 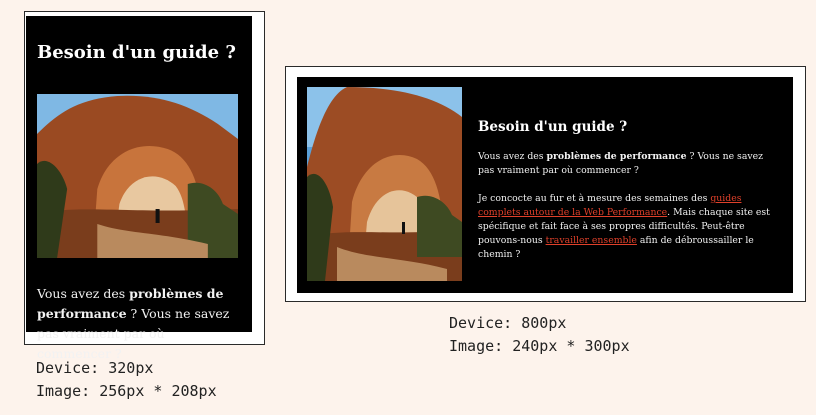 I want to click on desktop-caption-image: Image: 240px * 300px, so click(x=539, y=346).